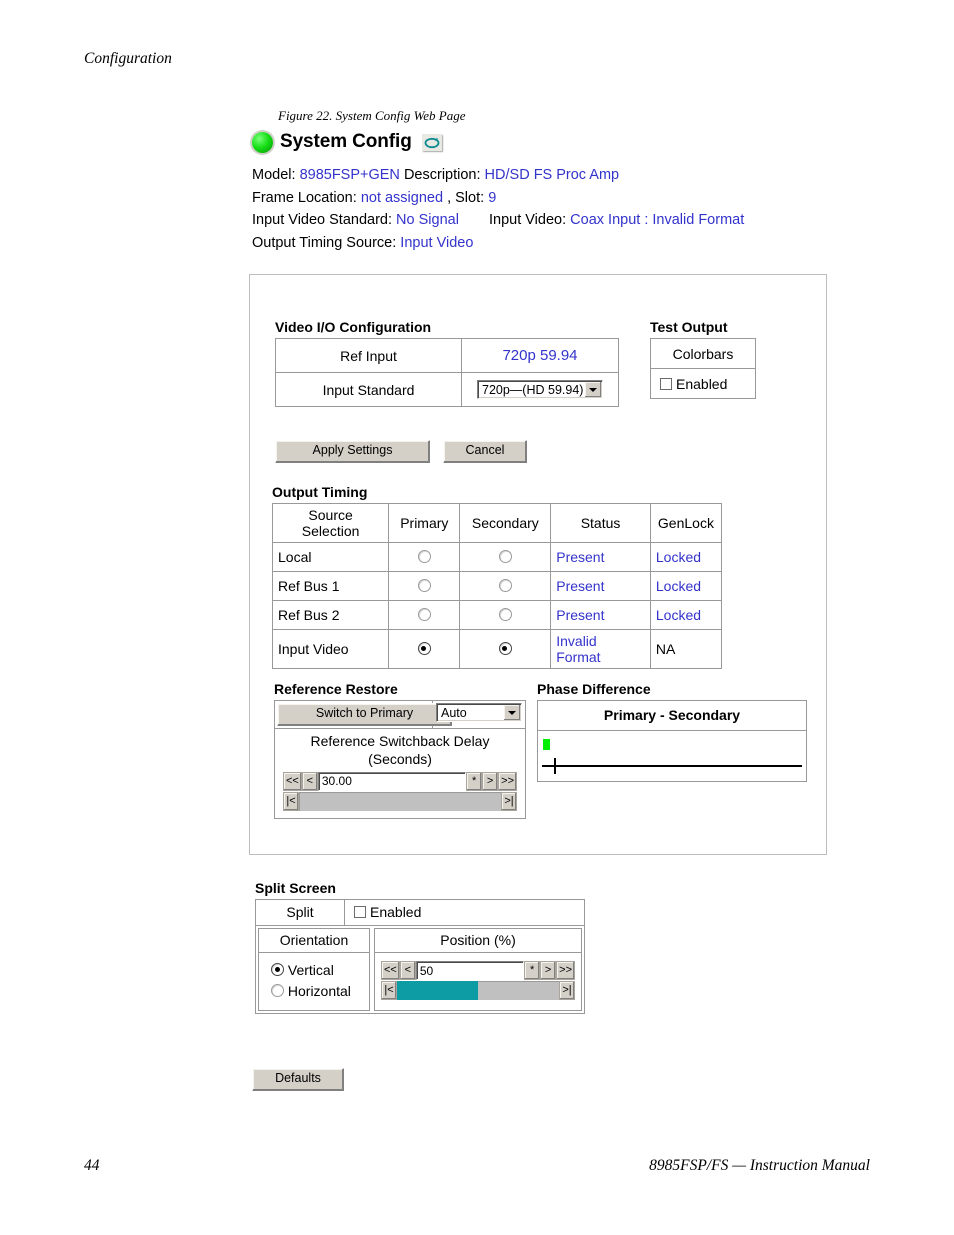 Image resolution: width=954 pixels, height=1235 pixels. I want to click on defaults-button-wrap: Defaults, so click(298, 1079).